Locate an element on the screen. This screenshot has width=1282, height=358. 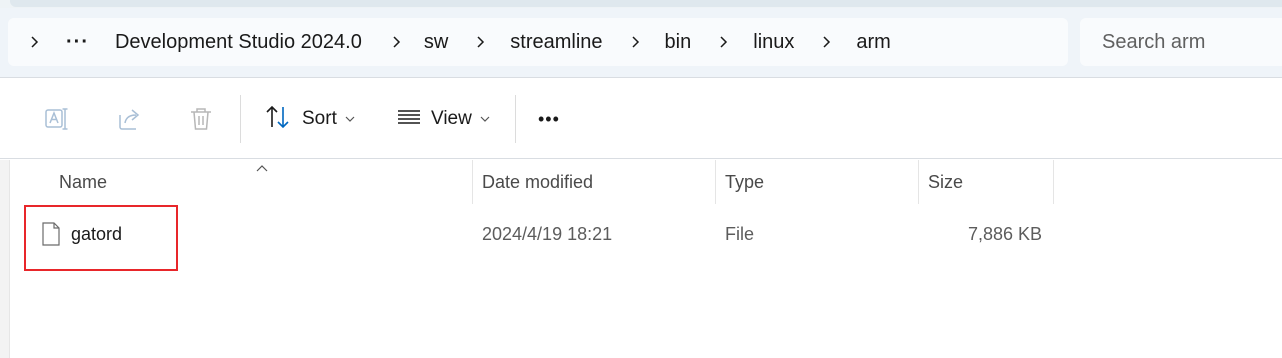
view-label: View is located at coordinates (451, 118).